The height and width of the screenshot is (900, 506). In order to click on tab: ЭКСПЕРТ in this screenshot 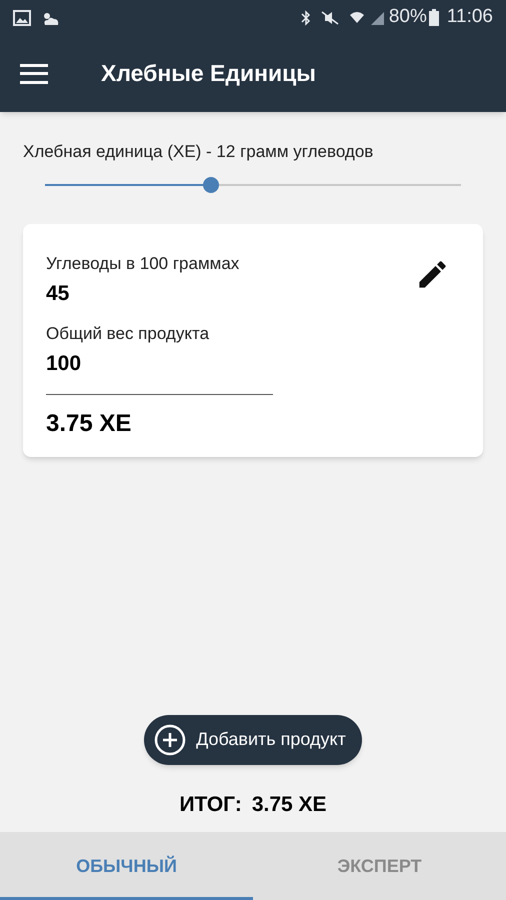, I will do `click(379, 866)`.